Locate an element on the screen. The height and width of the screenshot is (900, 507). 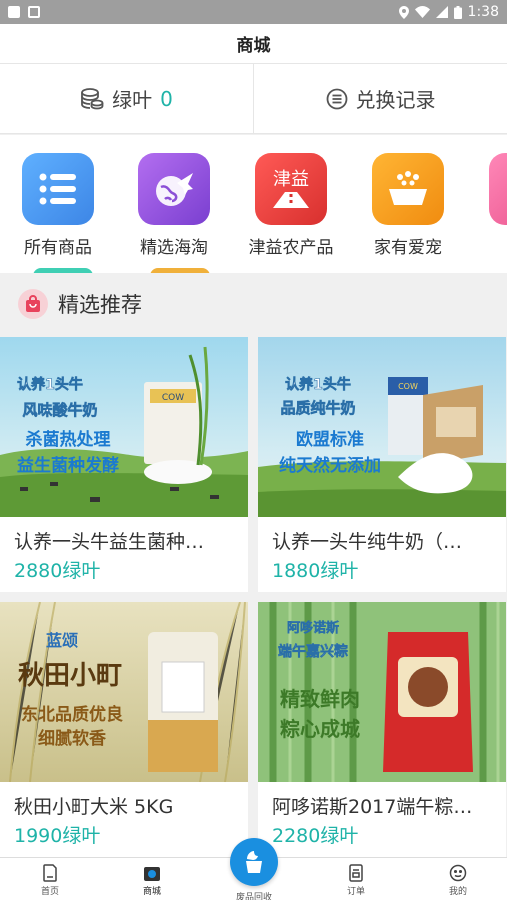
svg-text: 欧盟标准 is located at coordinates (330, 439).